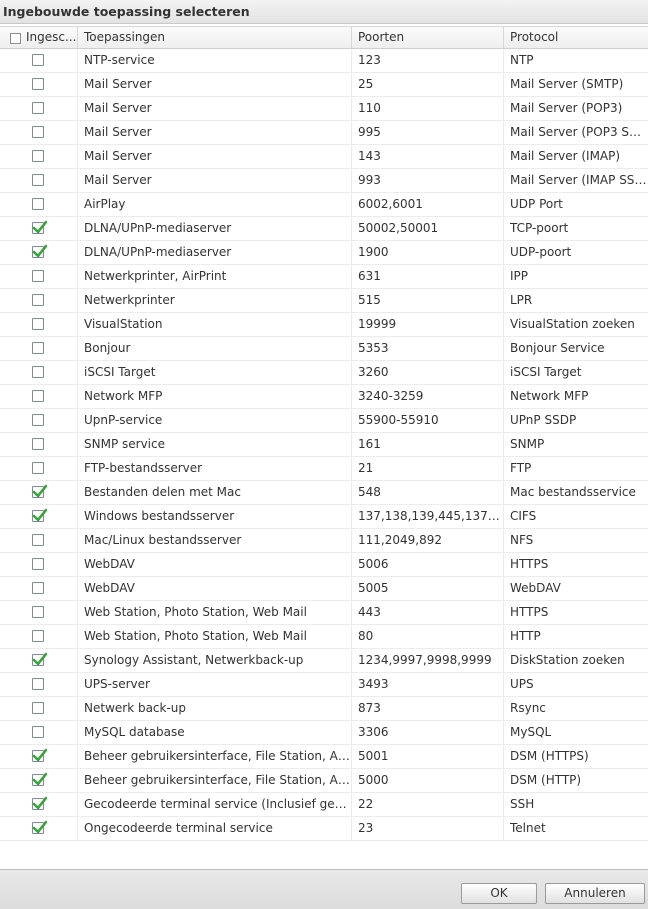 The image size is (648, 909). I want to click on table-row: Mac/Linux bestandsserver 111,2049,892 NFS, so click(324, 541).